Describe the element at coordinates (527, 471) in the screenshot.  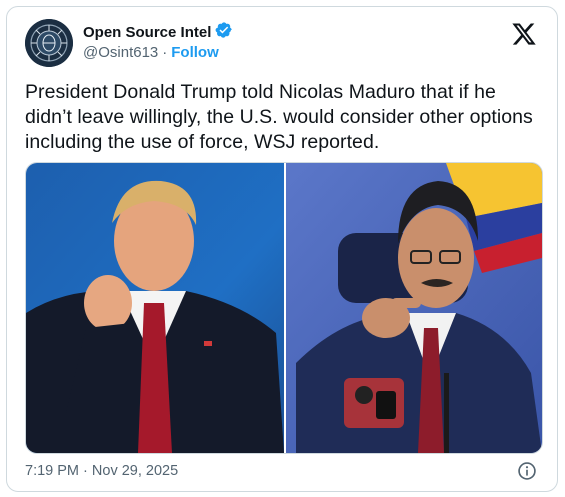
I see `info-icon` at that location.